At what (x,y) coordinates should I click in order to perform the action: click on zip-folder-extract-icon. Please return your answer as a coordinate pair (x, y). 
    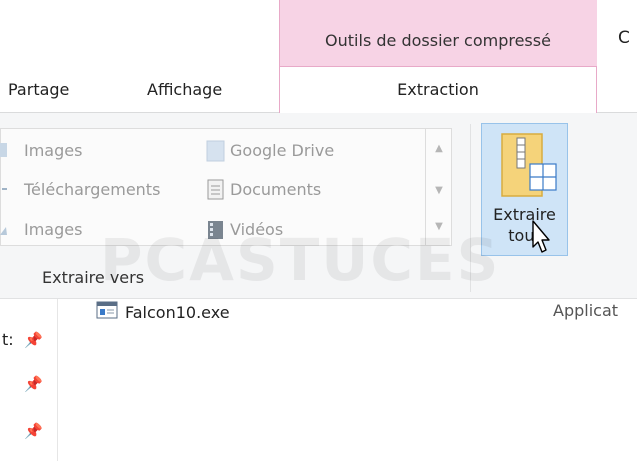
    Looking at the image, I should click on (529, 165).